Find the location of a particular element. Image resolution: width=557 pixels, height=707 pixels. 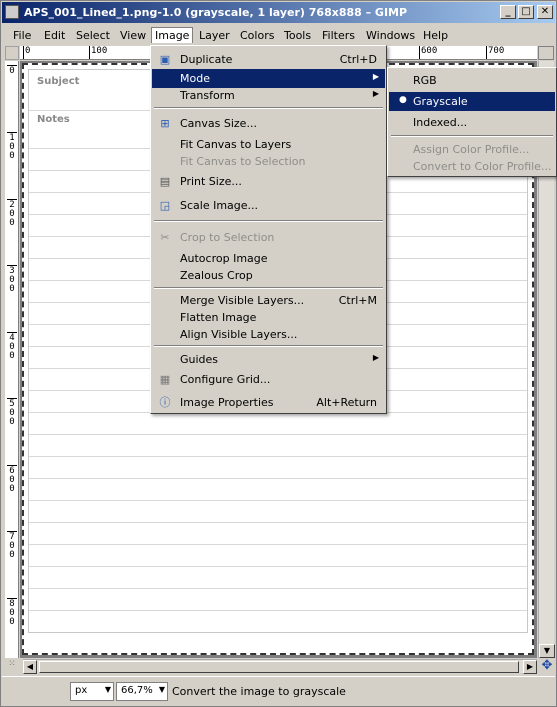

menu-item-label: Transform is located at coordinates (207, 95).